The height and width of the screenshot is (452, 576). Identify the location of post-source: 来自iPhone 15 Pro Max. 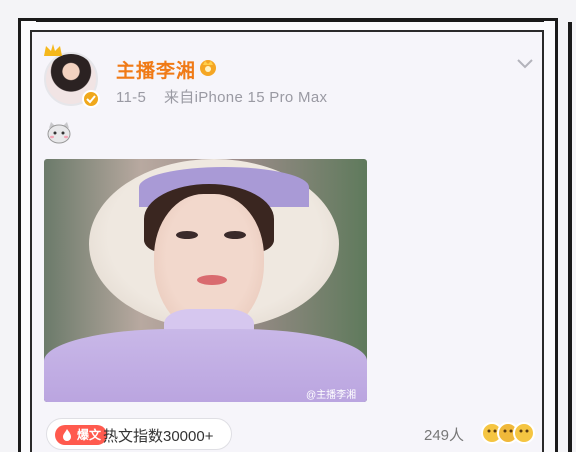
(245, 97).